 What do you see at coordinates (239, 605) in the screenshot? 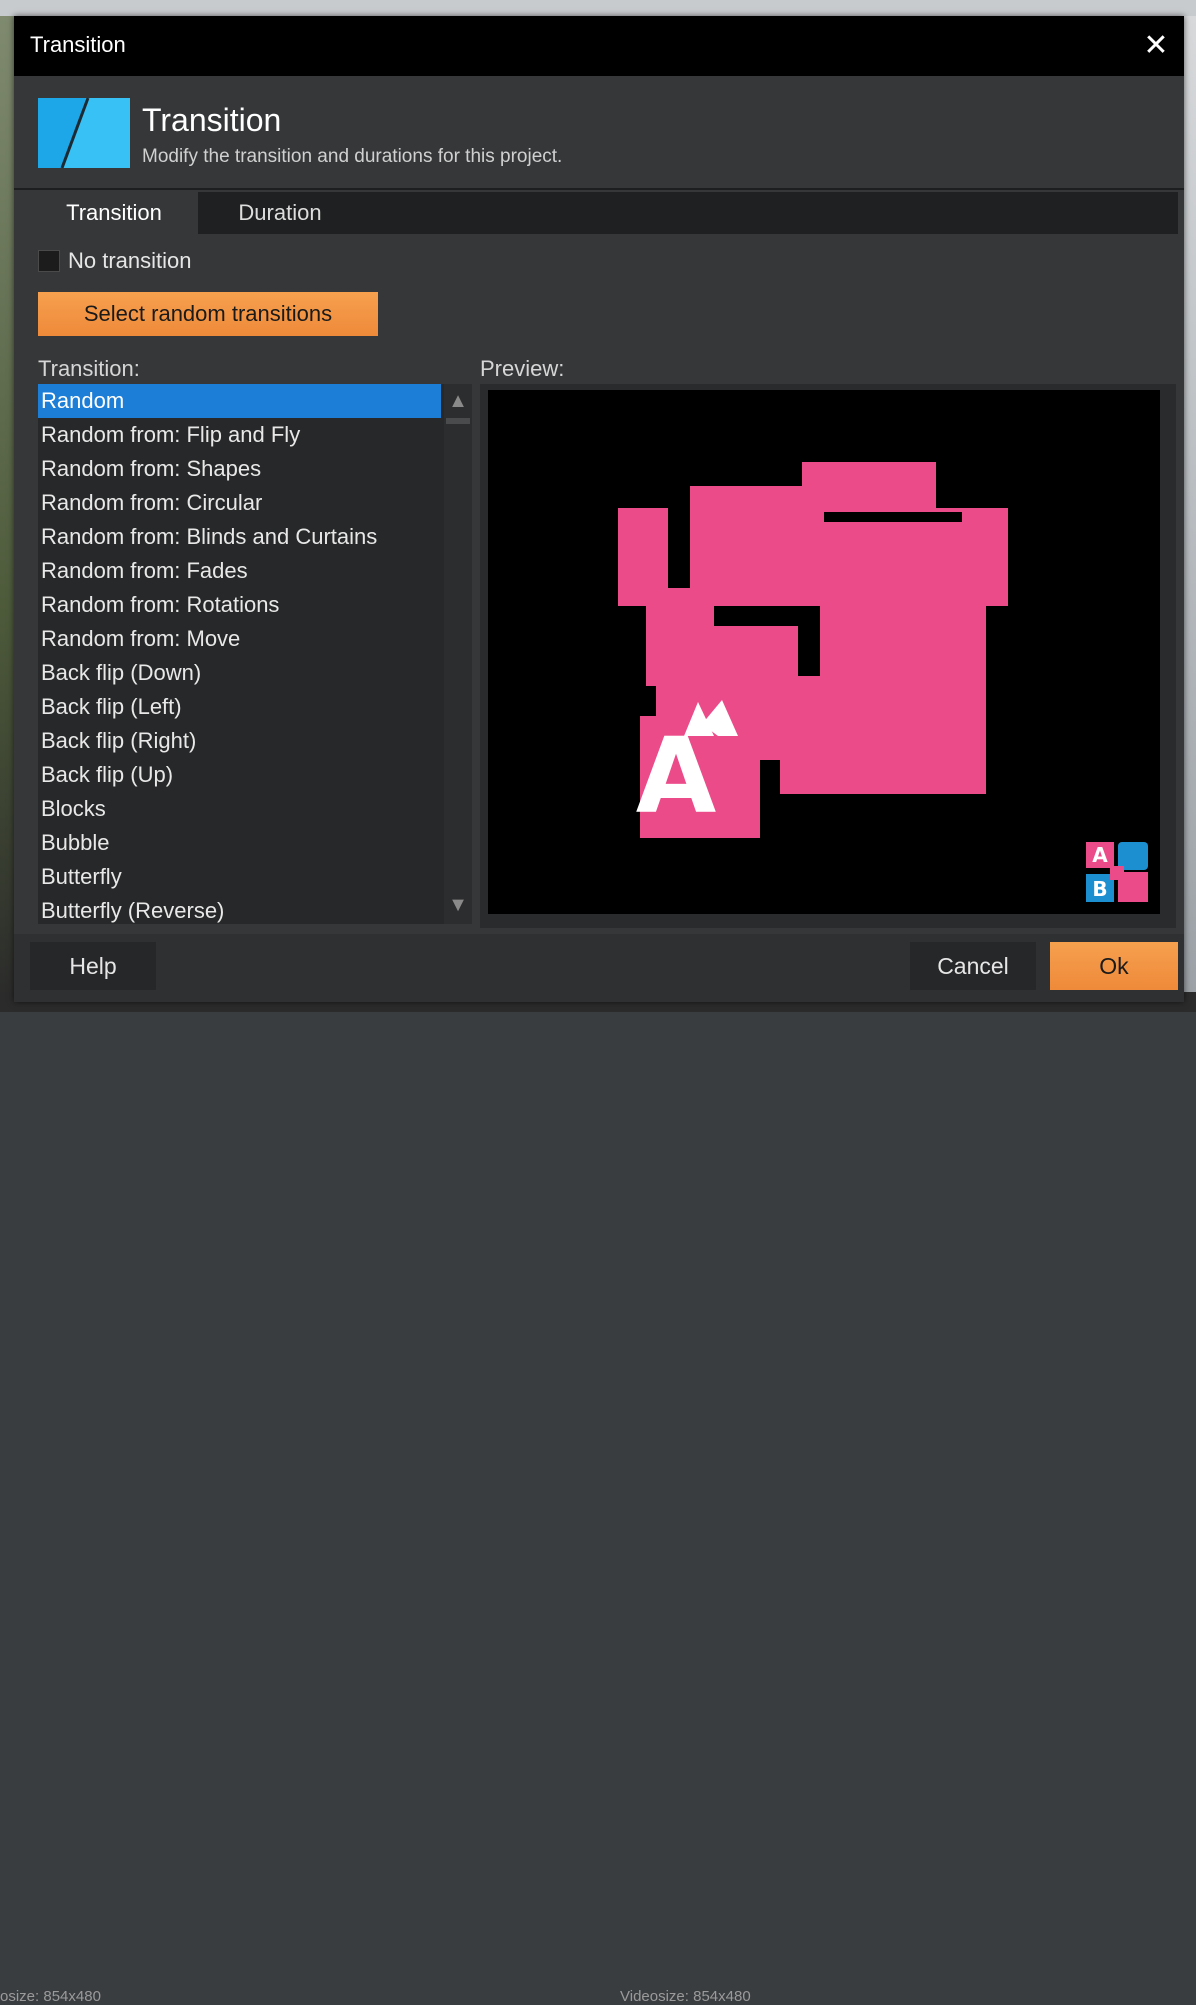
I see `list-item: Random from: Rotations` at bounding box center [239, 605].